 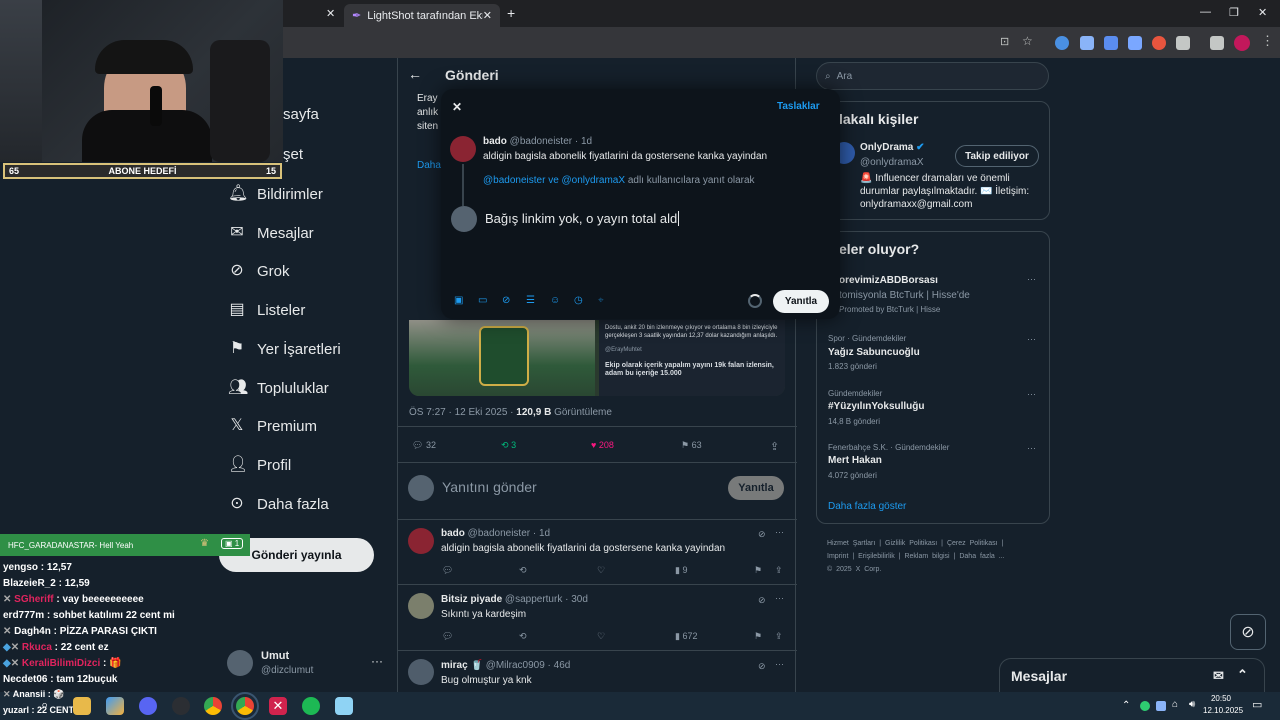 What do you see at coordinates (377, 661) in the screenshot?
I see `account-menu-icon: ···` at bounding box center [377, 661].